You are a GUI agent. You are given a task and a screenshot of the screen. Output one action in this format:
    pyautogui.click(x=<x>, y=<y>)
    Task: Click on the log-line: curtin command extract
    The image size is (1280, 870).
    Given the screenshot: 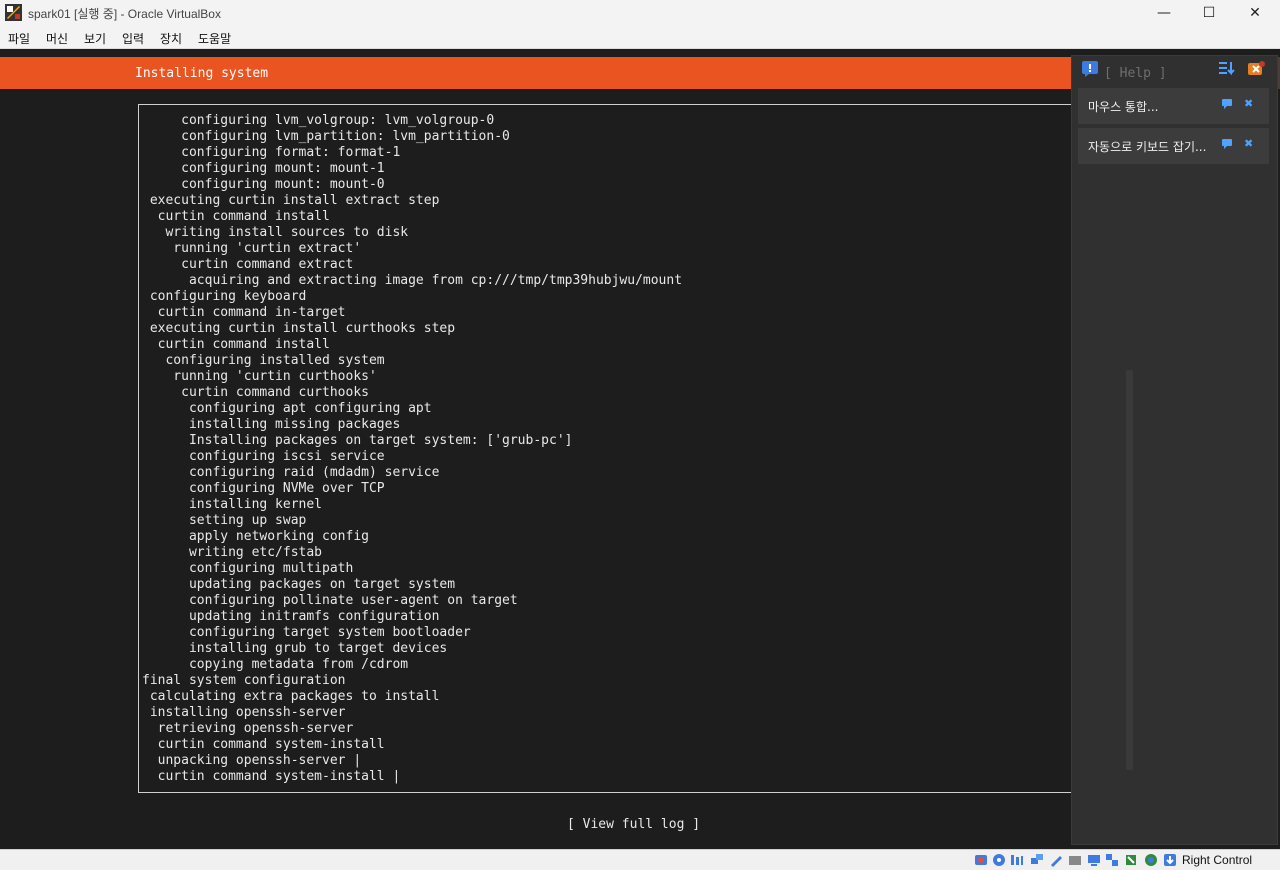 What is the action you would take?
    pyautogui.click(x=248, y=264)
    